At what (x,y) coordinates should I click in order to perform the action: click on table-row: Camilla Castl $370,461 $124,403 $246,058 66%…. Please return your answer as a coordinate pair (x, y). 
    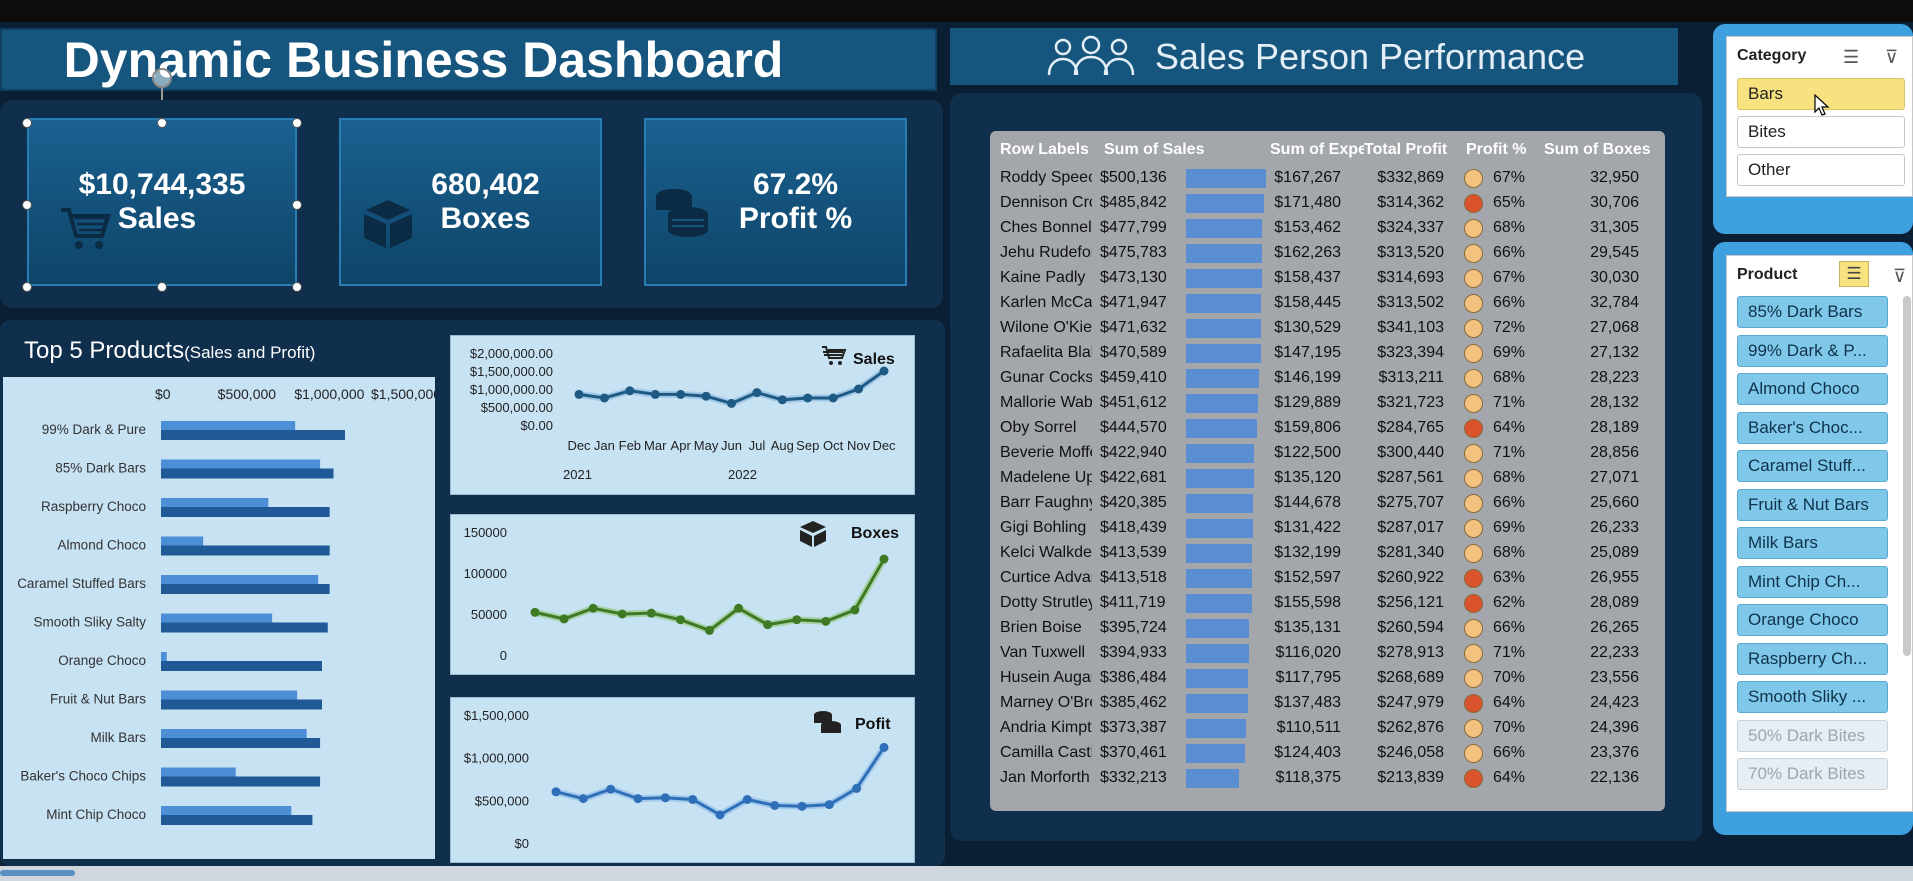
    Looking at the image, I should click on (1327, 753).